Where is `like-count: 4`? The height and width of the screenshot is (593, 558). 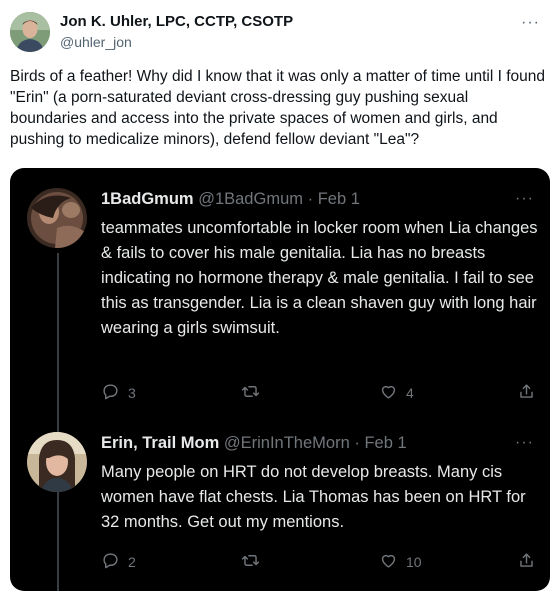 like-count: 4 is located at coordinates (410, 393).